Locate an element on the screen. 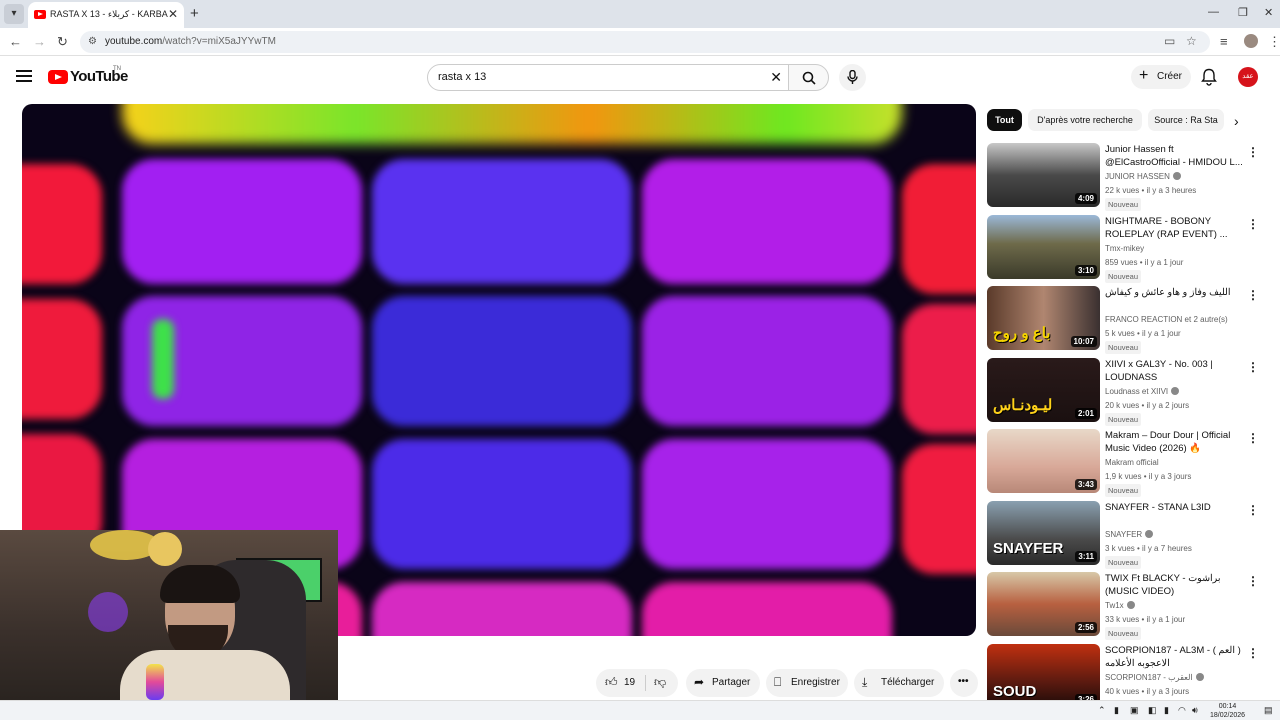 This screenshot has width=1280, height=720. search-button is located at coordinates (808, 77).